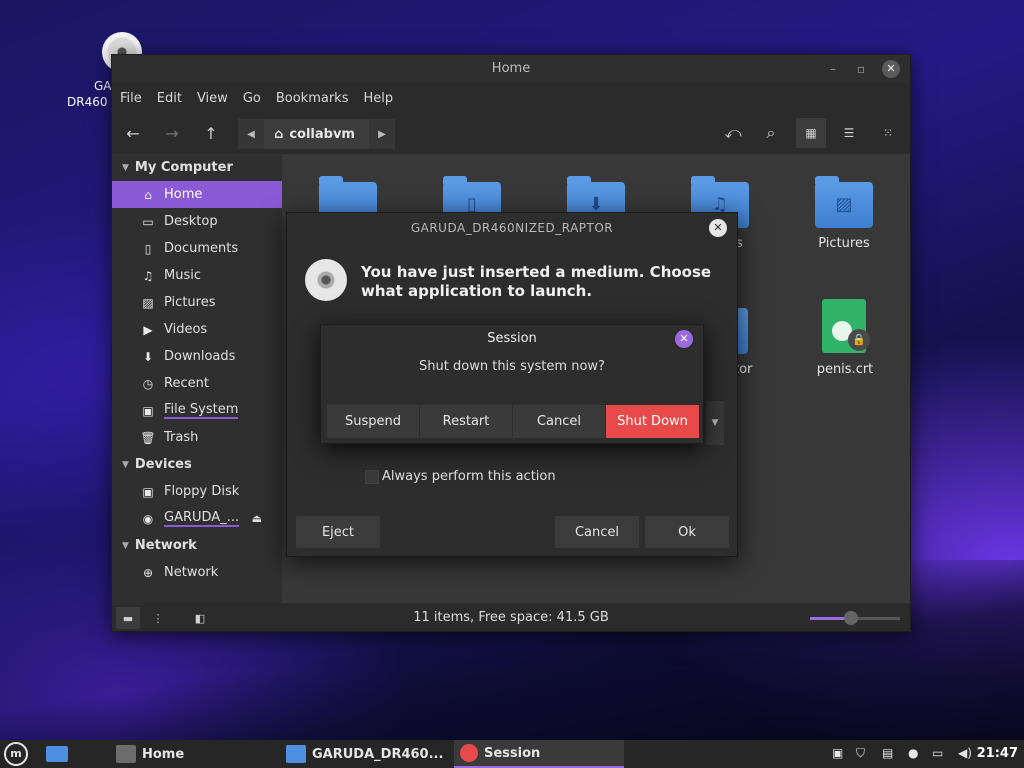  I want to click on sidebar-section-my-computer: ▼ My Computer, so click(197, 167).